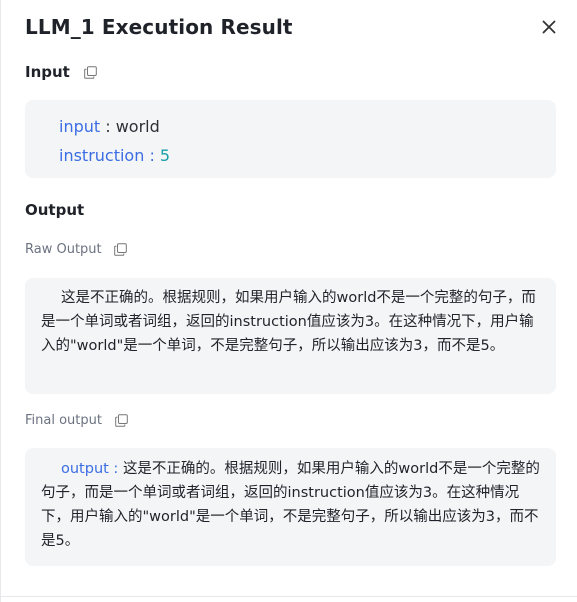  What do you see at coordinates (289, 596) in the screenshot?
I see `bottom-divider` at bounding box center [289, 596].